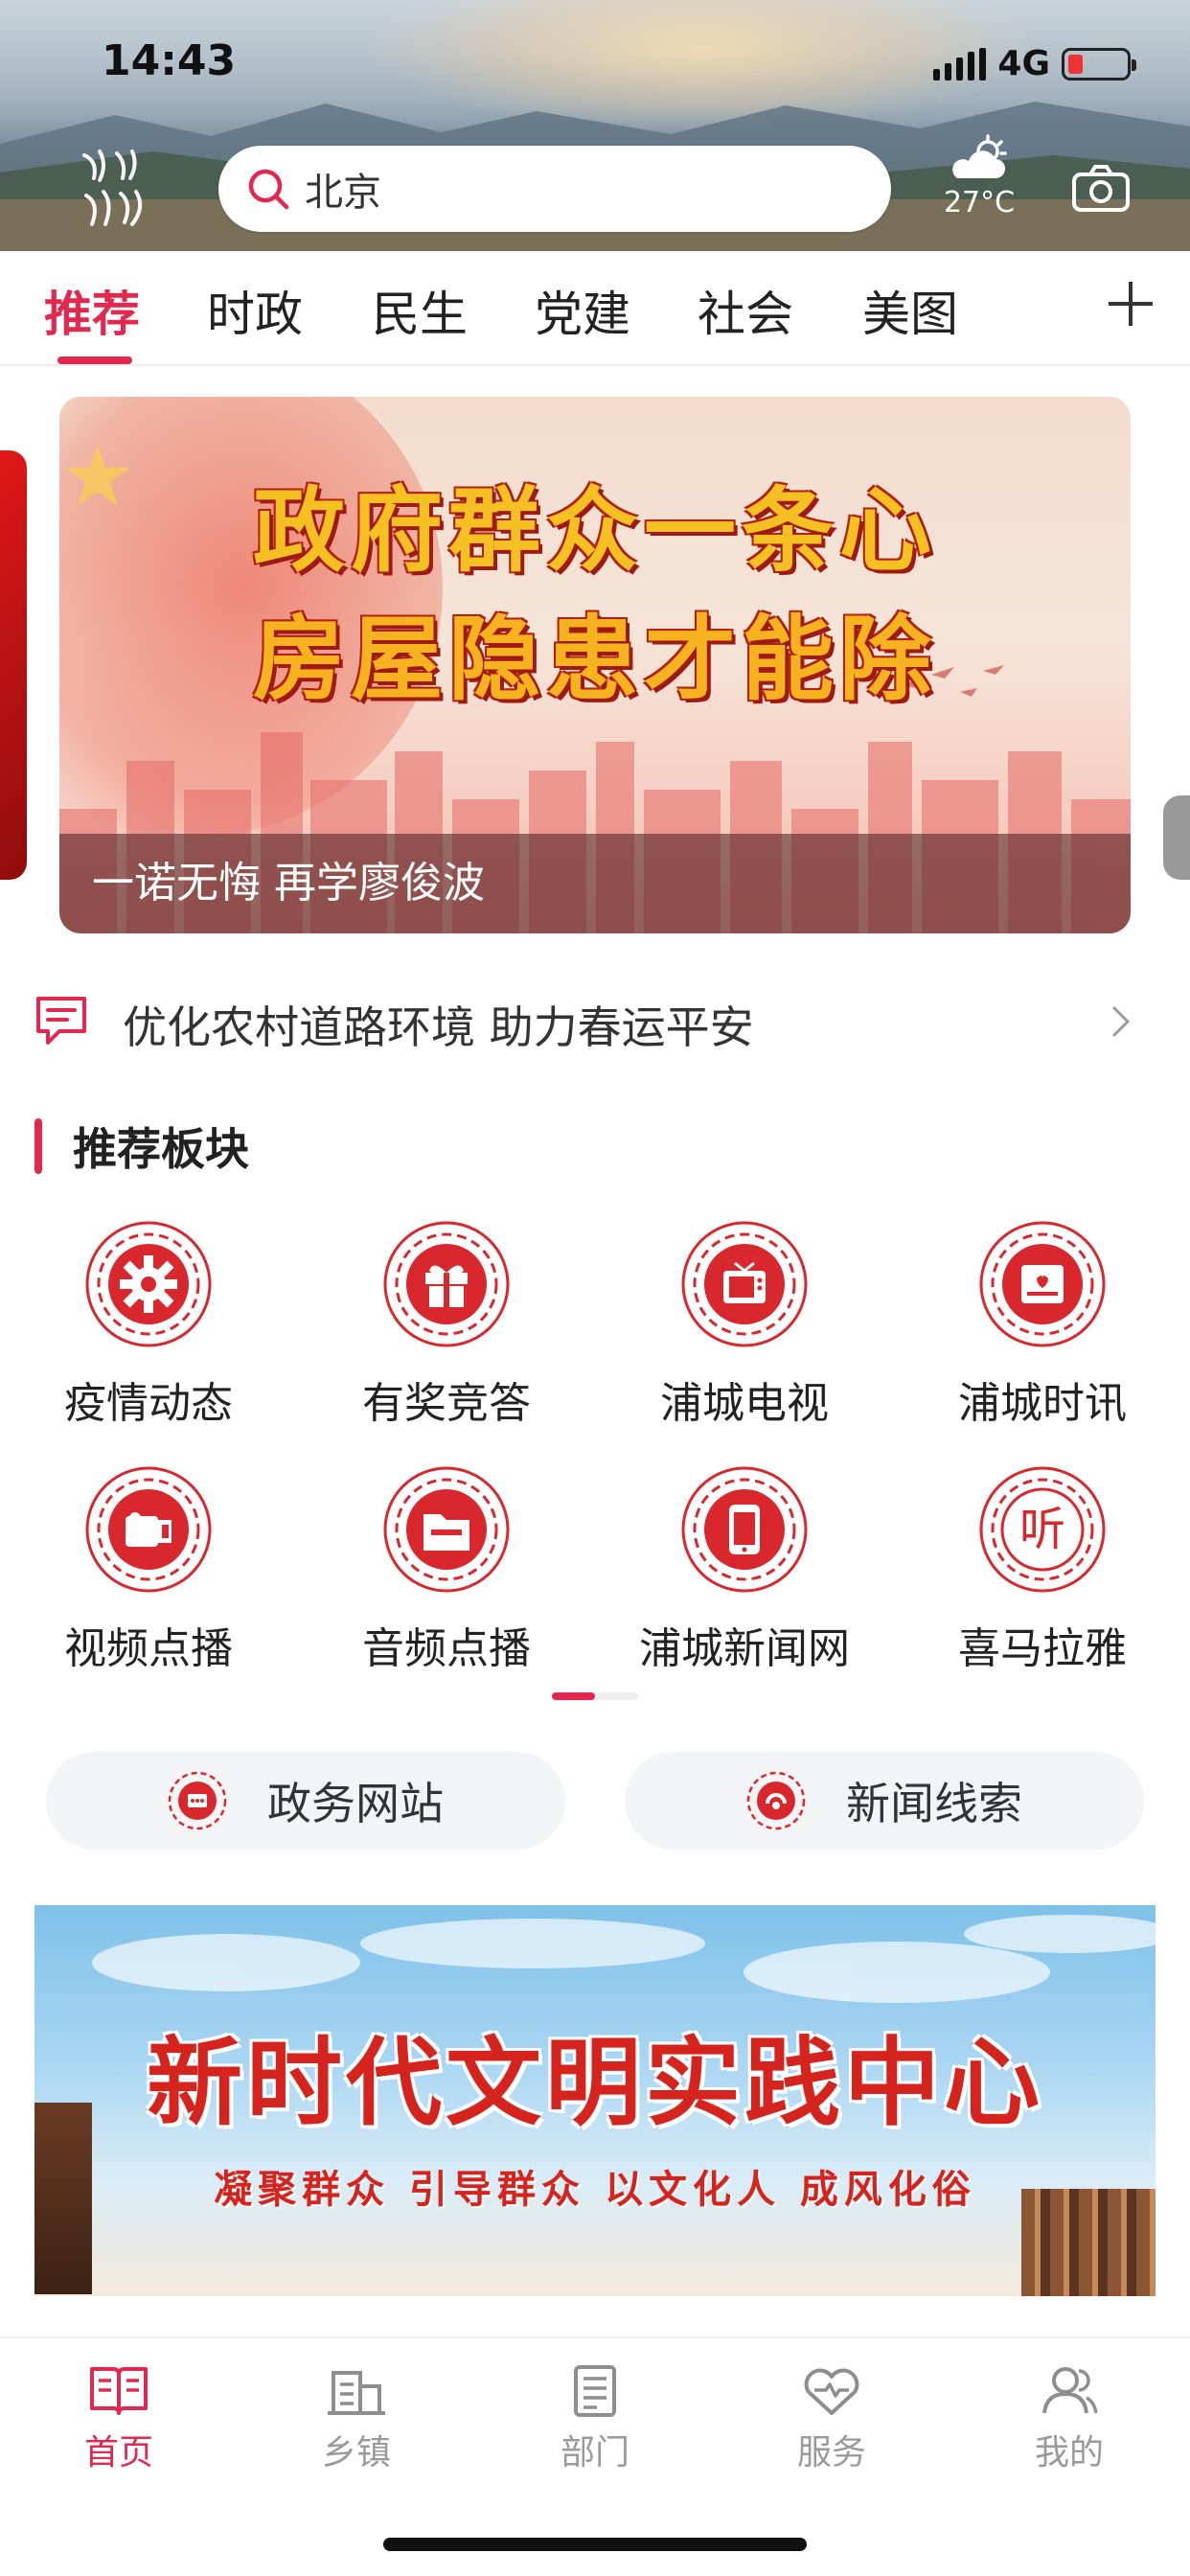 This screenshot has height=2576, width=1190. I want to click on gift-icon, so click(447, 1284).